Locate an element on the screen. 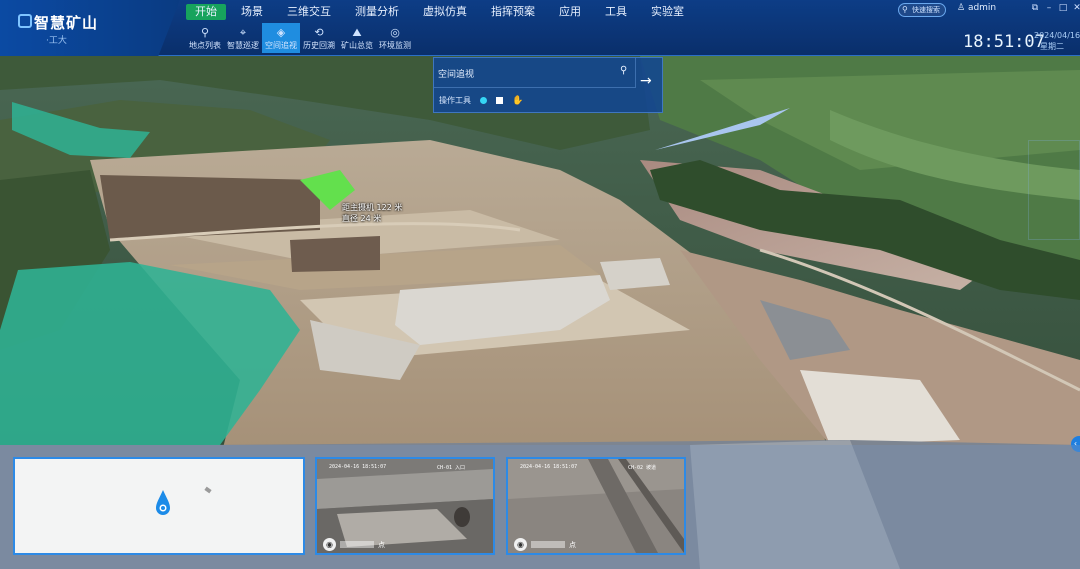  app-subtitle: ·工大 is located at coordinates (56, 41).